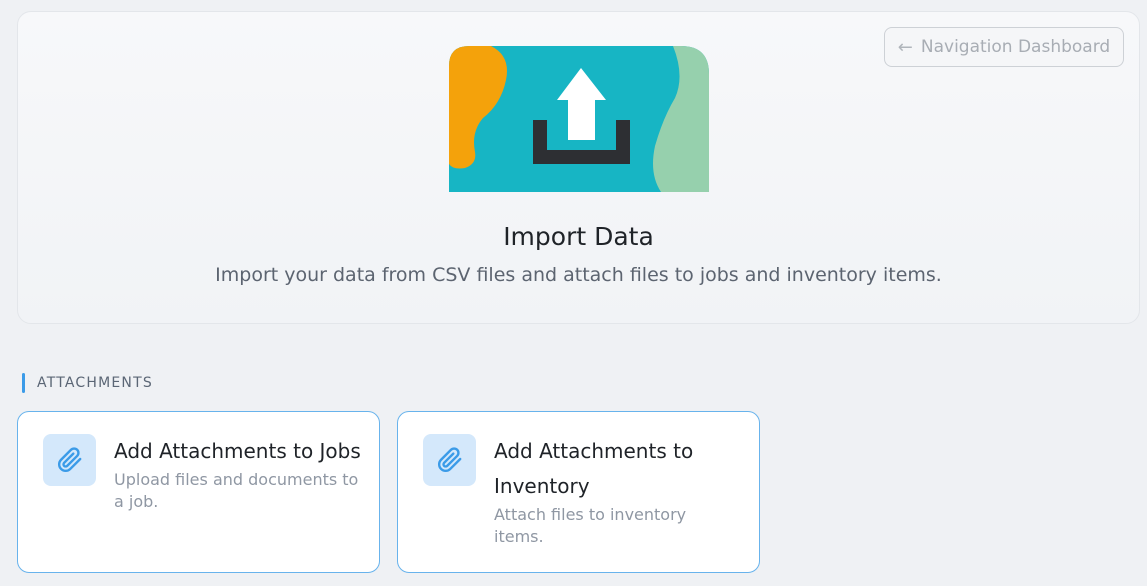 This screenshot has width=1147, height=586. Describe the element at coordinates (579, 119) in the screenshot. I see `upload-illustration` at that location.